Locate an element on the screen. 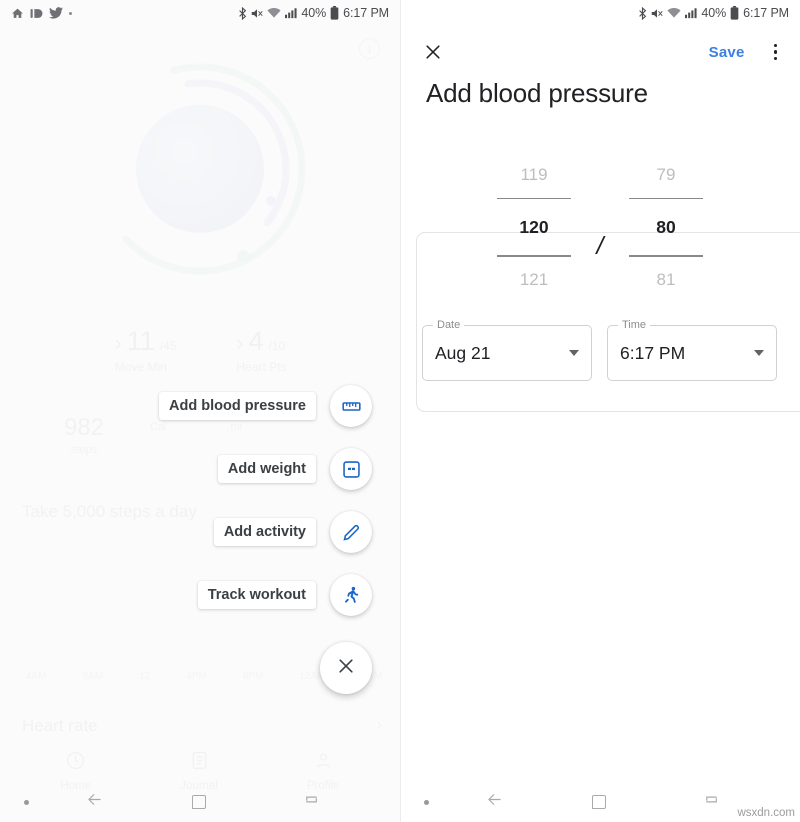 The height and width of the screenshot is (822, 800). time-field-value: 6:17 PM is located at coordinates (652, 353).